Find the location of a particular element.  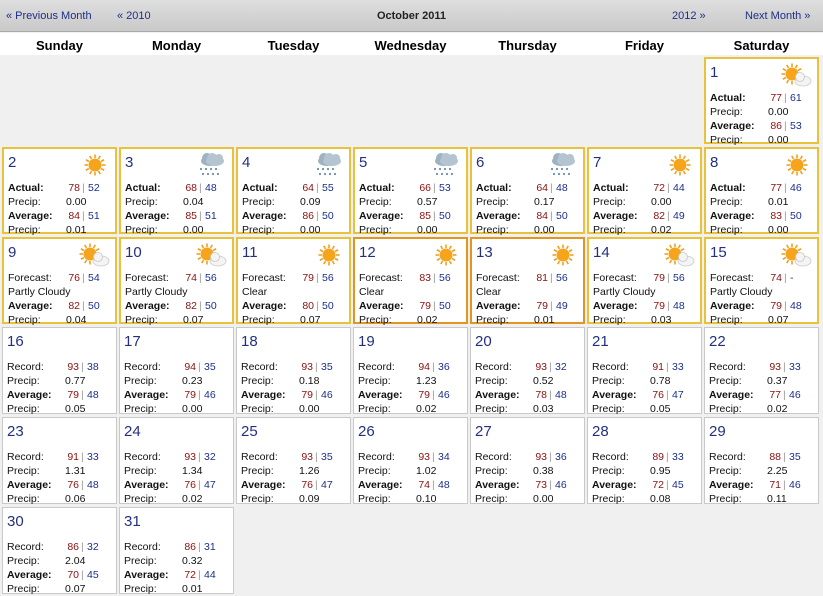

weather-row: Precip: 0.17 is located at coordinates (530, 202).